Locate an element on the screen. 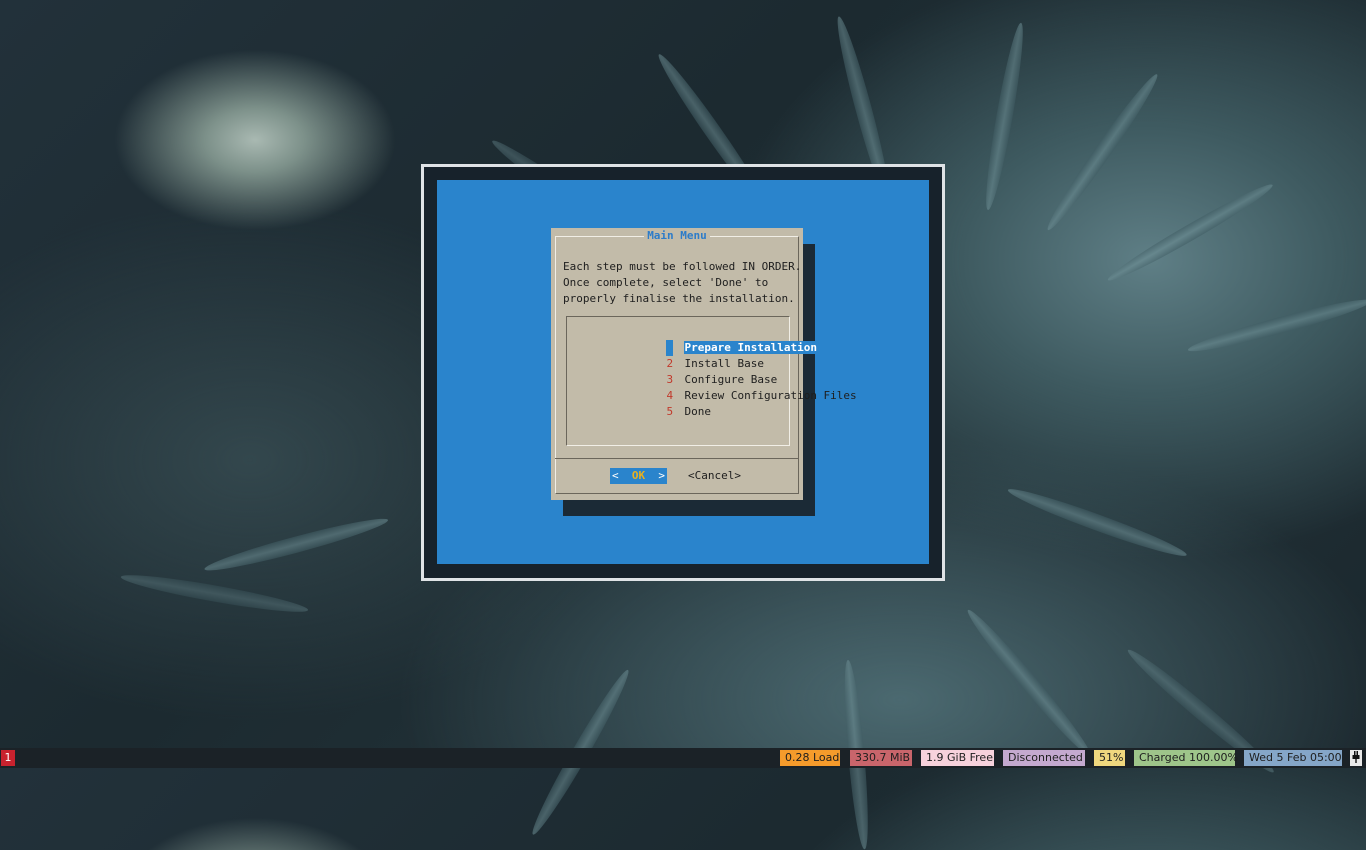 The height and width of the screenshot is (850, 1366). ok-button-label: OK is located at coordinates (638, 475).